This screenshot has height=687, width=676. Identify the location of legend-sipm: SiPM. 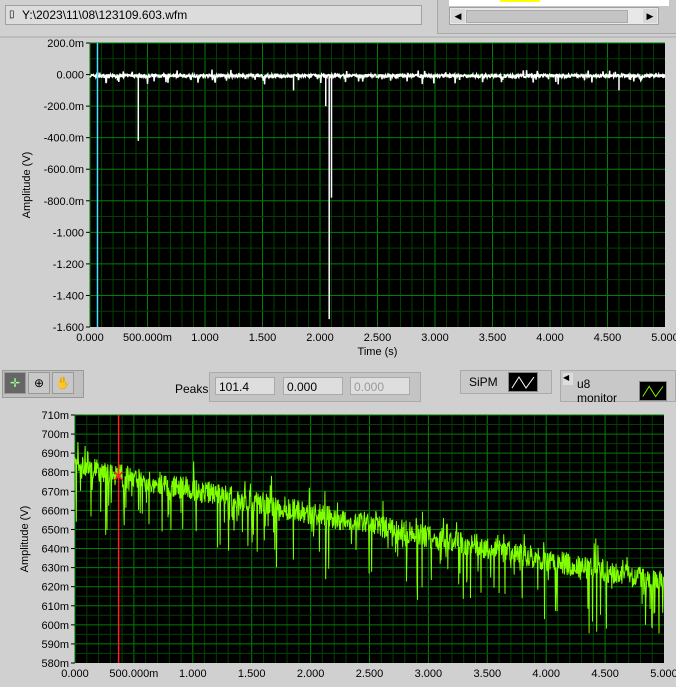
(506, 382).